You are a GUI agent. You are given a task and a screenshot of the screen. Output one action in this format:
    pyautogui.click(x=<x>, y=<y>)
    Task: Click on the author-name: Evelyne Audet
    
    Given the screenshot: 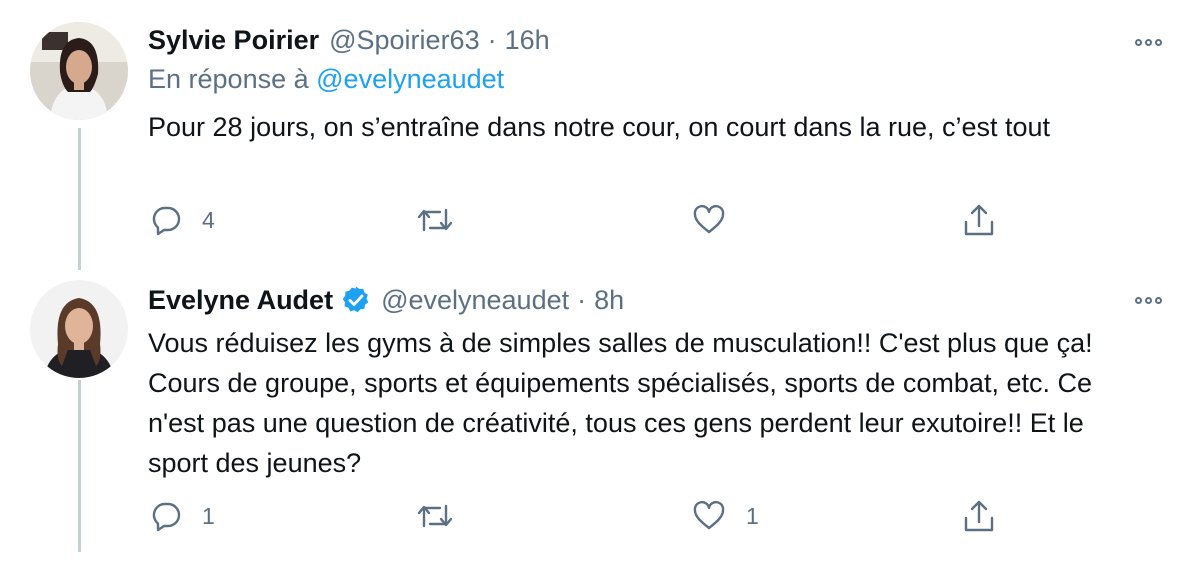 What is the action you would take?
    pyautogui.click(x=240, y=300)
    